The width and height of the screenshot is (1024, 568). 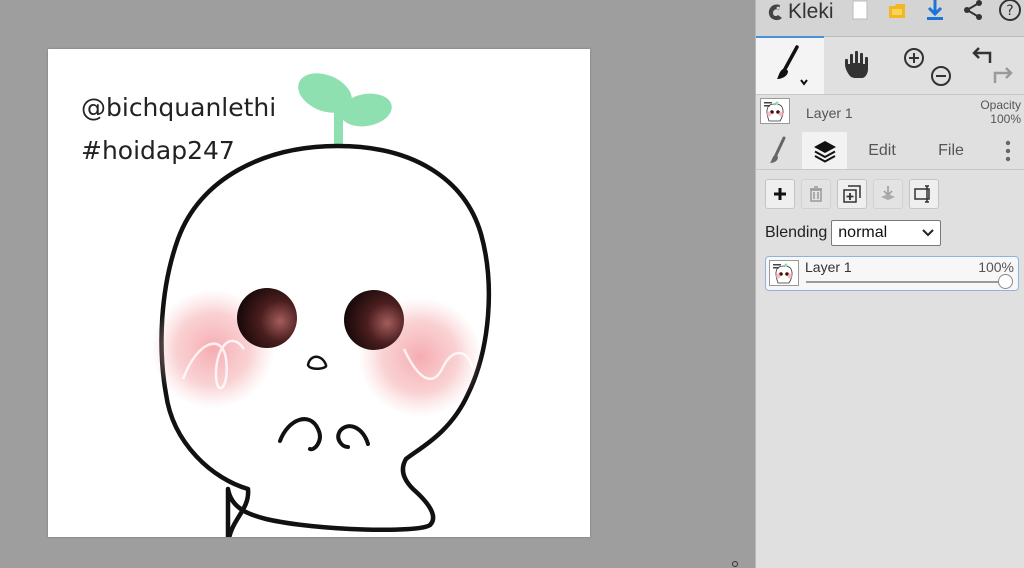 I want to click on layer-preview-name: Layer 1, so click(x=829, y=113).